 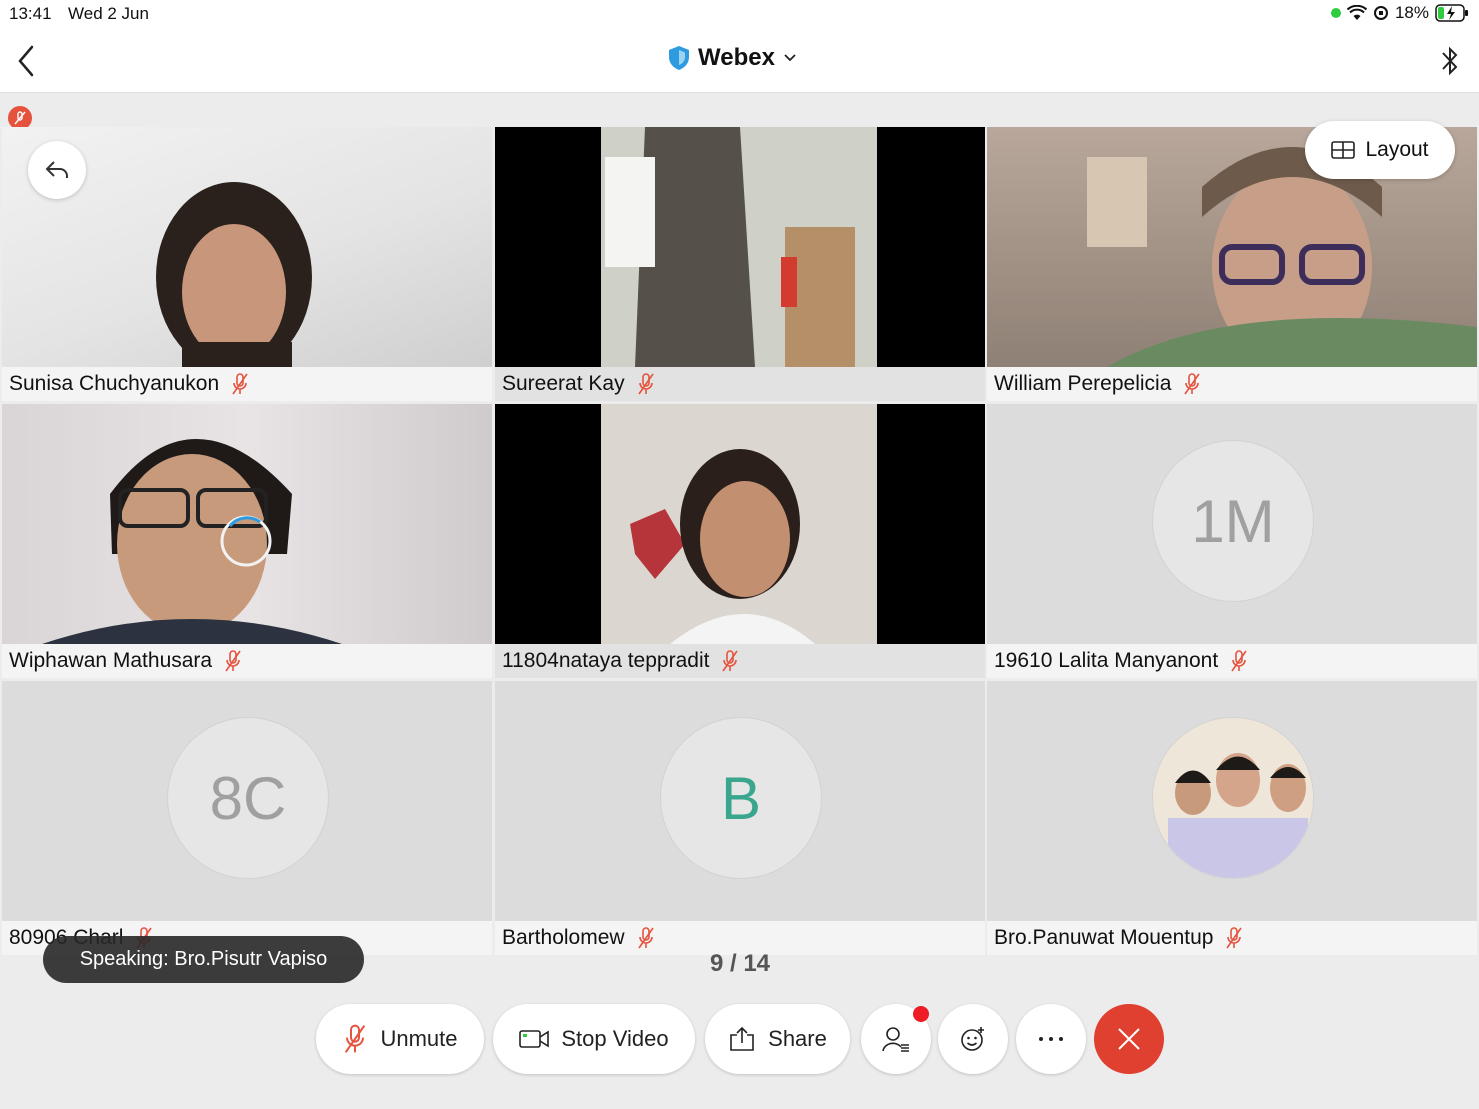 I want to click on participant-photo, so click(x=1233, y=798).